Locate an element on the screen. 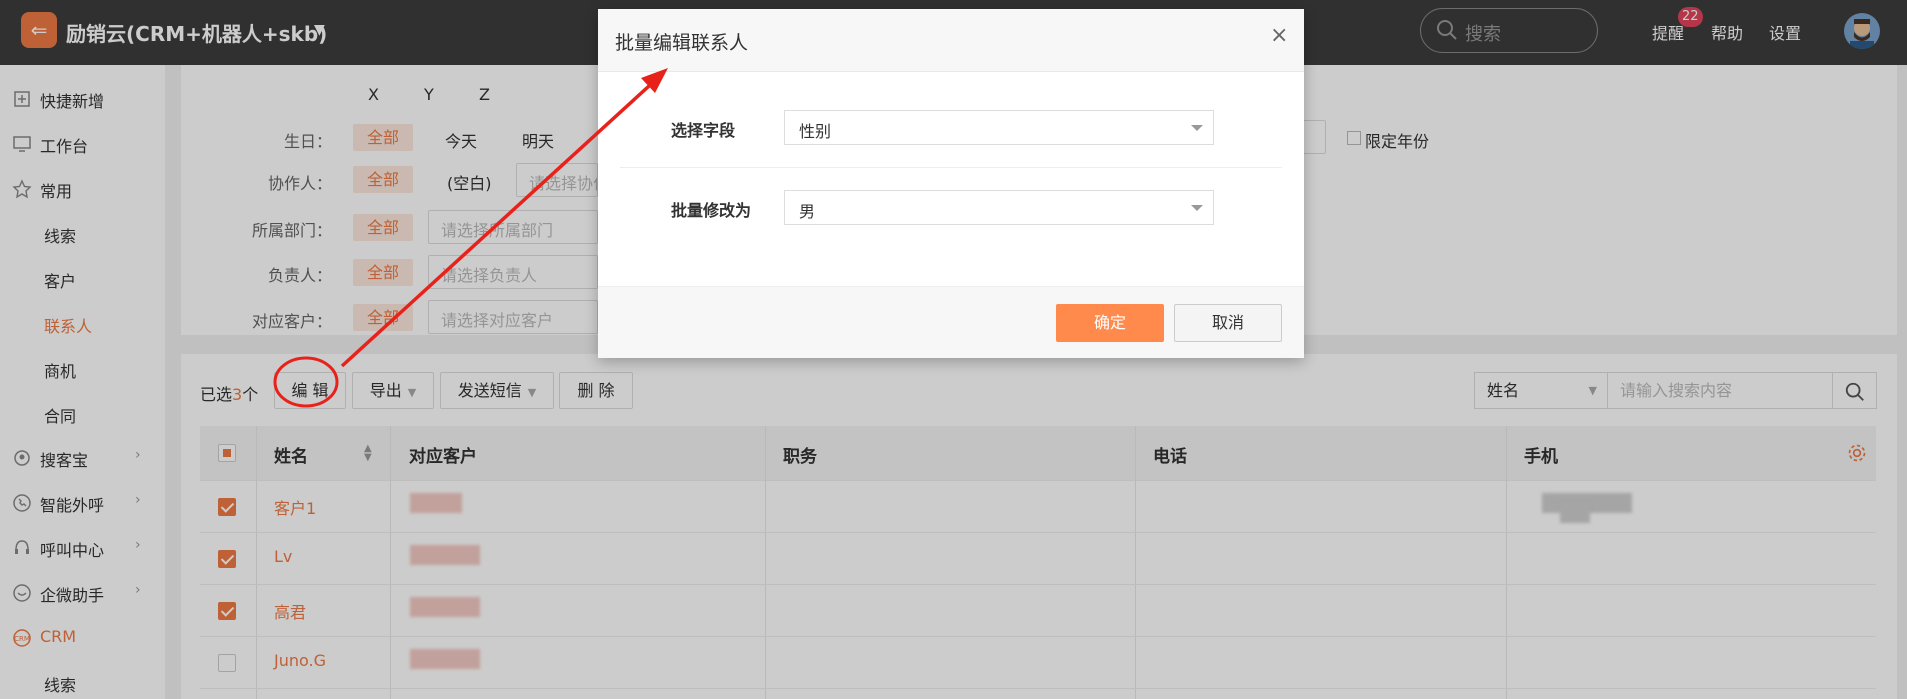  modal-title: 批量编辑联系人 is located at coordinates (682, 43).